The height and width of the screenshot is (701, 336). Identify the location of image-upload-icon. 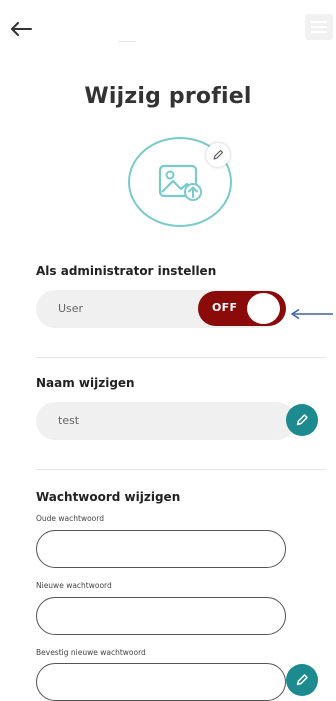
(180, 182).